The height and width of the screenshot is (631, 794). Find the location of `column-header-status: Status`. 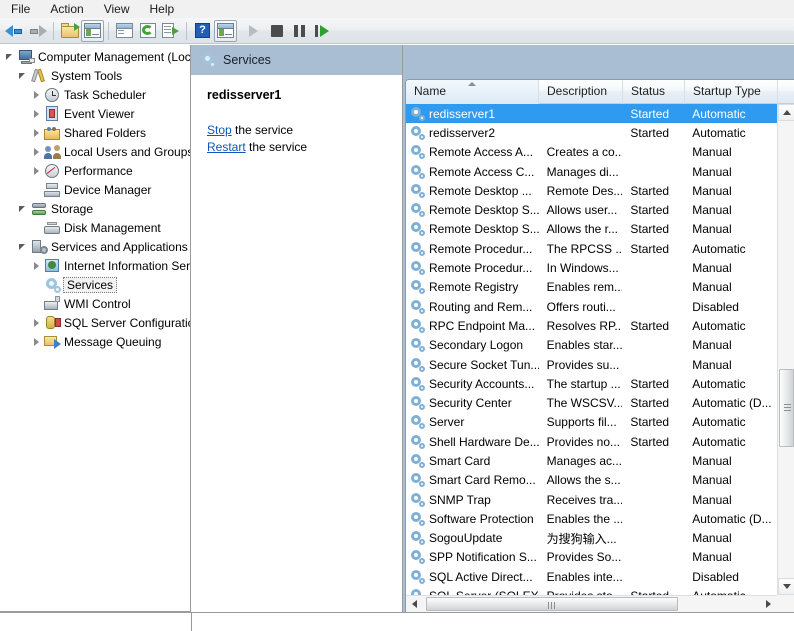

column-header-status: Status is located at coordinates (654, 92).